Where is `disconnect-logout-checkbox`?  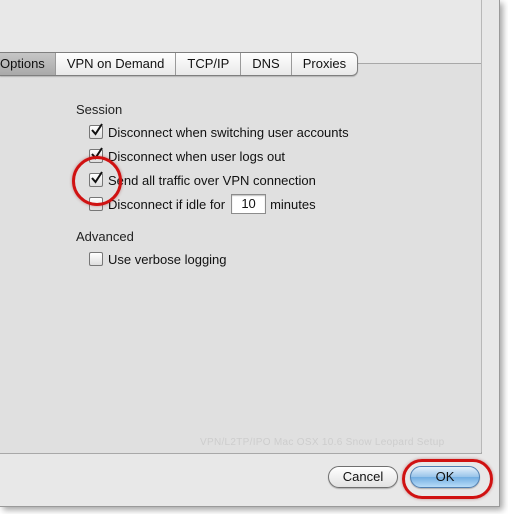
disconnect-logout-checkbox is located at coordinates (96, 155).